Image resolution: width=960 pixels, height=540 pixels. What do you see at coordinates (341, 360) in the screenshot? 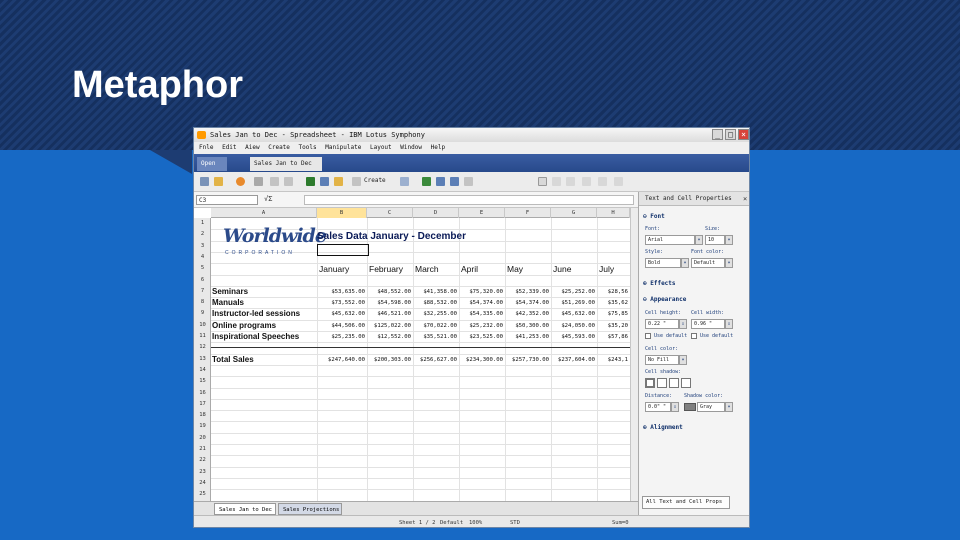
I see `total-value-cell: $247,640.00` at bounding box center [341, 360].